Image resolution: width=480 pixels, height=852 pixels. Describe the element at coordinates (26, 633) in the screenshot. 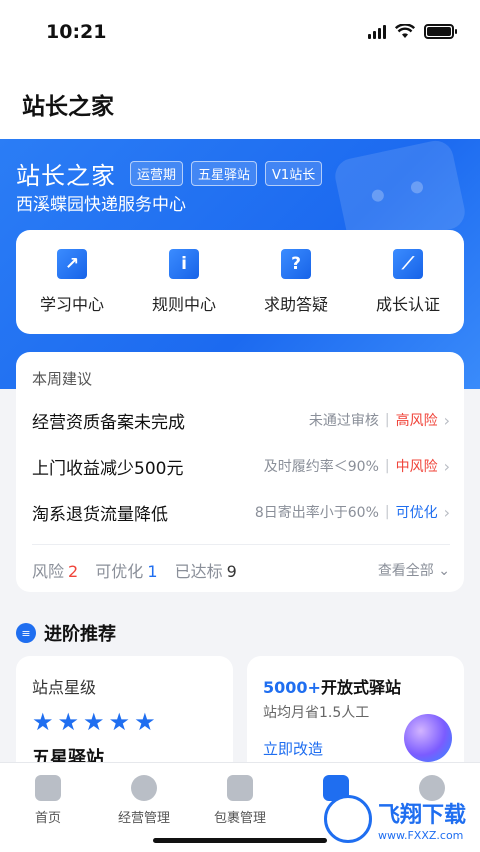

I see `recommend-icon: ≡` at that location.